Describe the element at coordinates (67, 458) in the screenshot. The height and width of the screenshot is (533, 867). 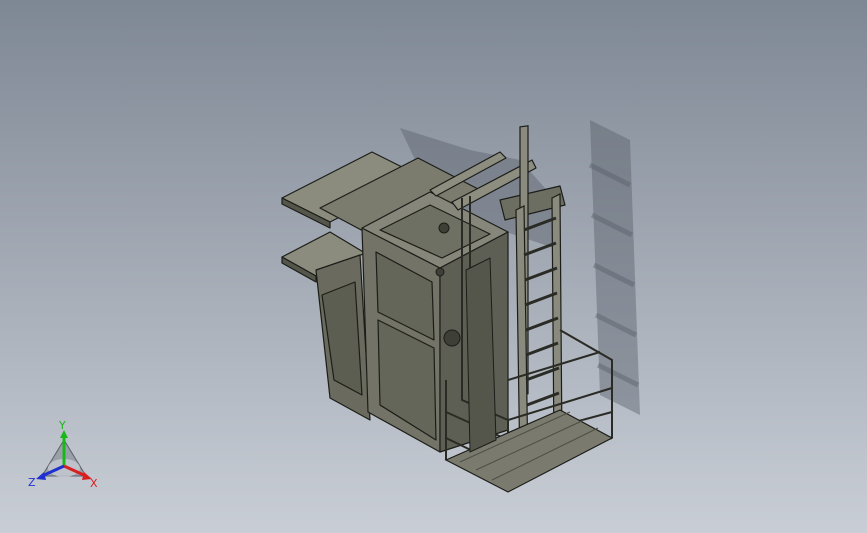
I see `orientation-triad: Y X Z` at that location.